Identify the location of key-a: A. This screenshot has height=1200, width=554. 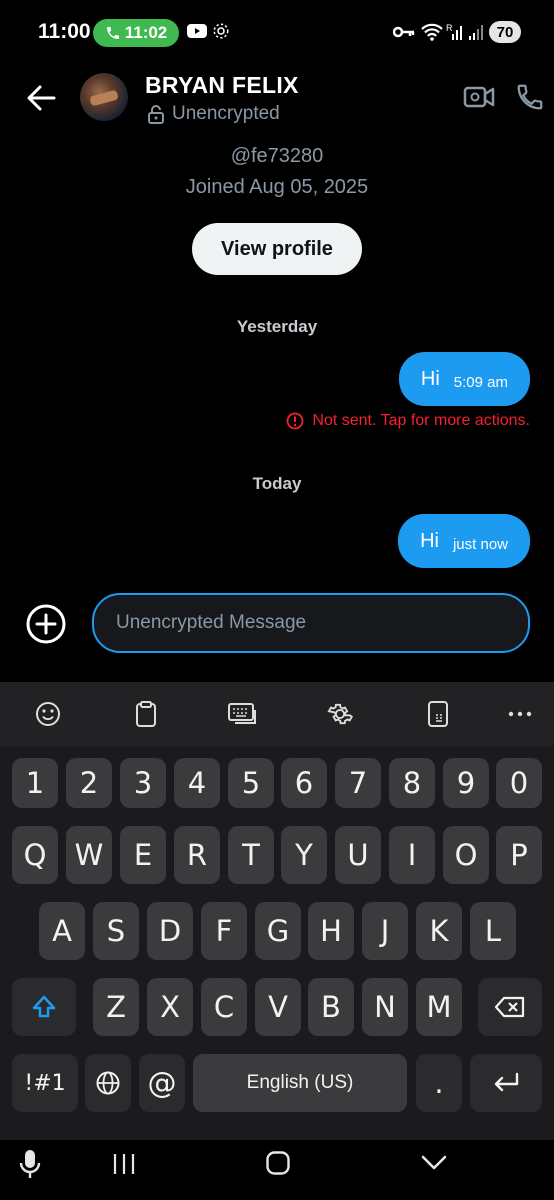
(62, 931).